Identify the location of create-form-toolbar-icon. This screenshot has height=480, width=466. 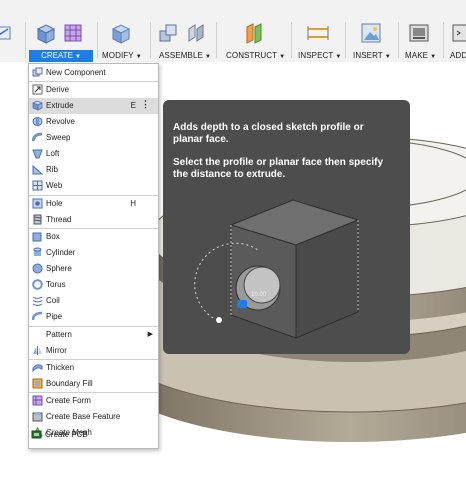
(73, 33).